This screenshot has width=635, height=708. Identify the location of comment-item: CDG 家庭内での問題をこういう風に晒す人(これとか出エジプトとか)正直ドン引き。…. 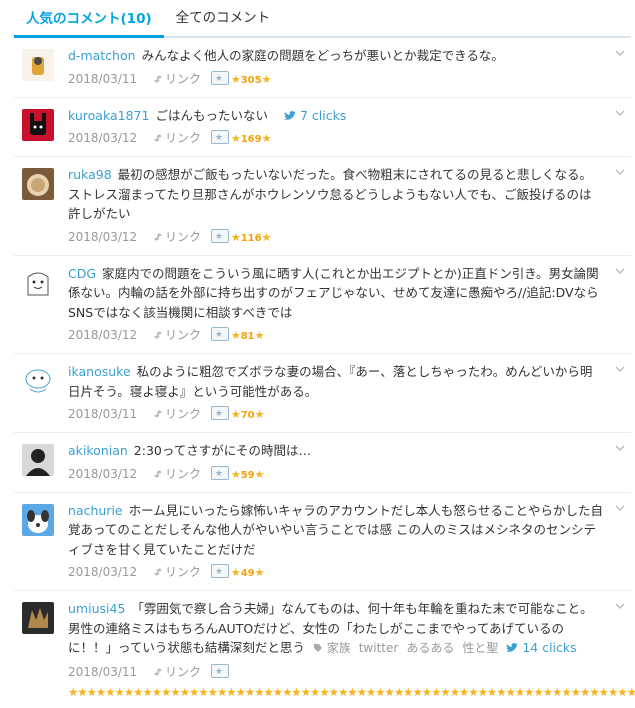
(322, 305).